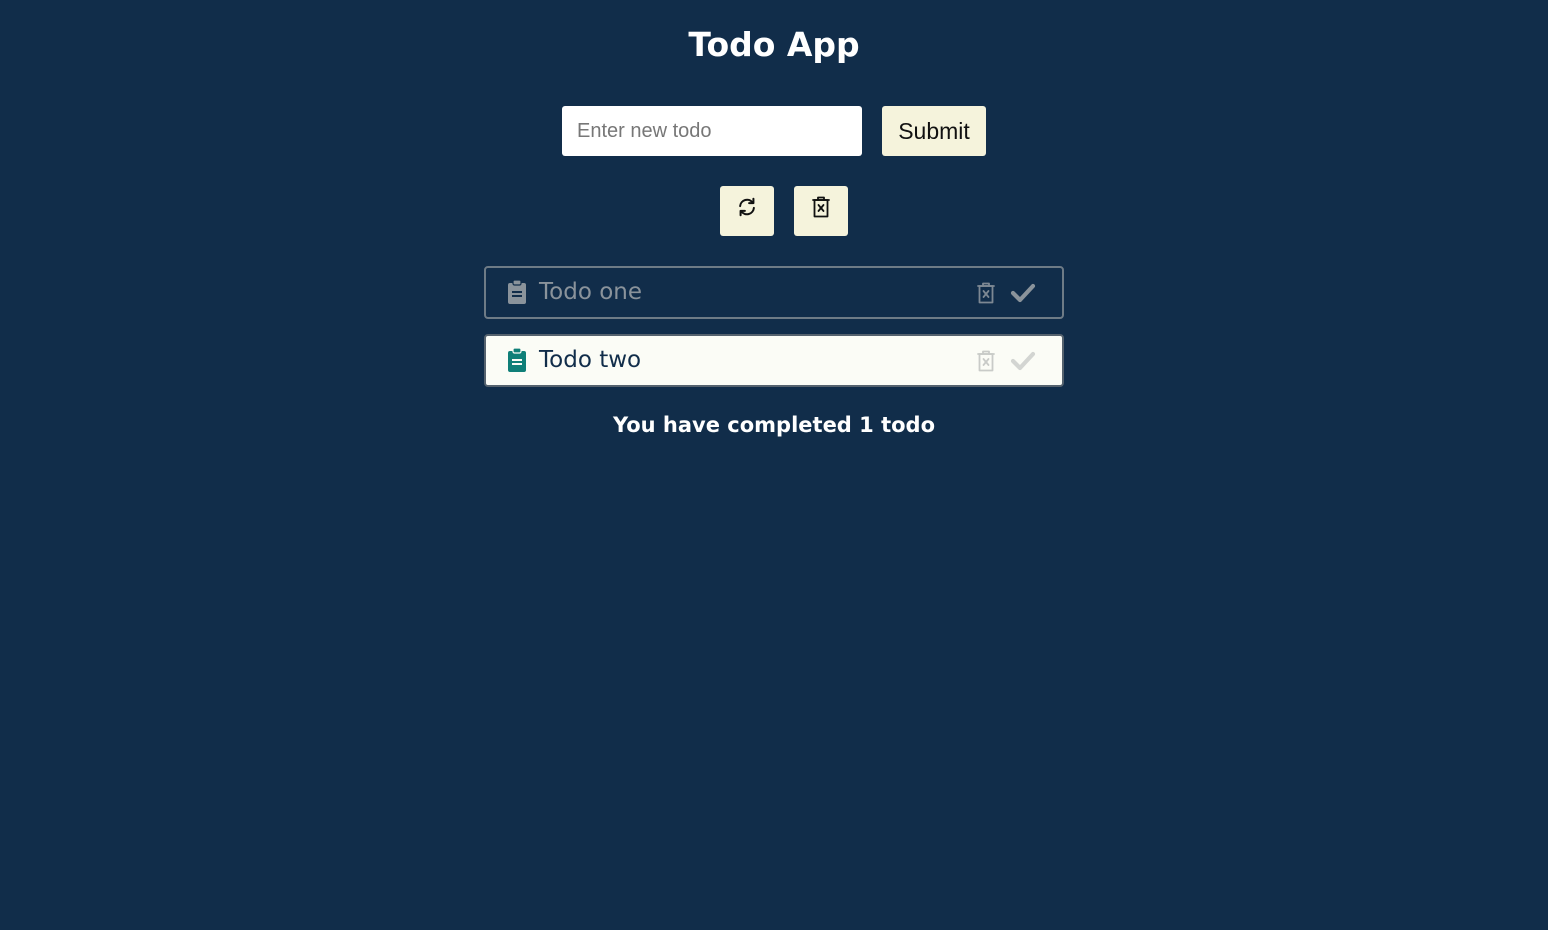  I want to click on completed-count-status: You have completed 1 todo, so click(774, 425).